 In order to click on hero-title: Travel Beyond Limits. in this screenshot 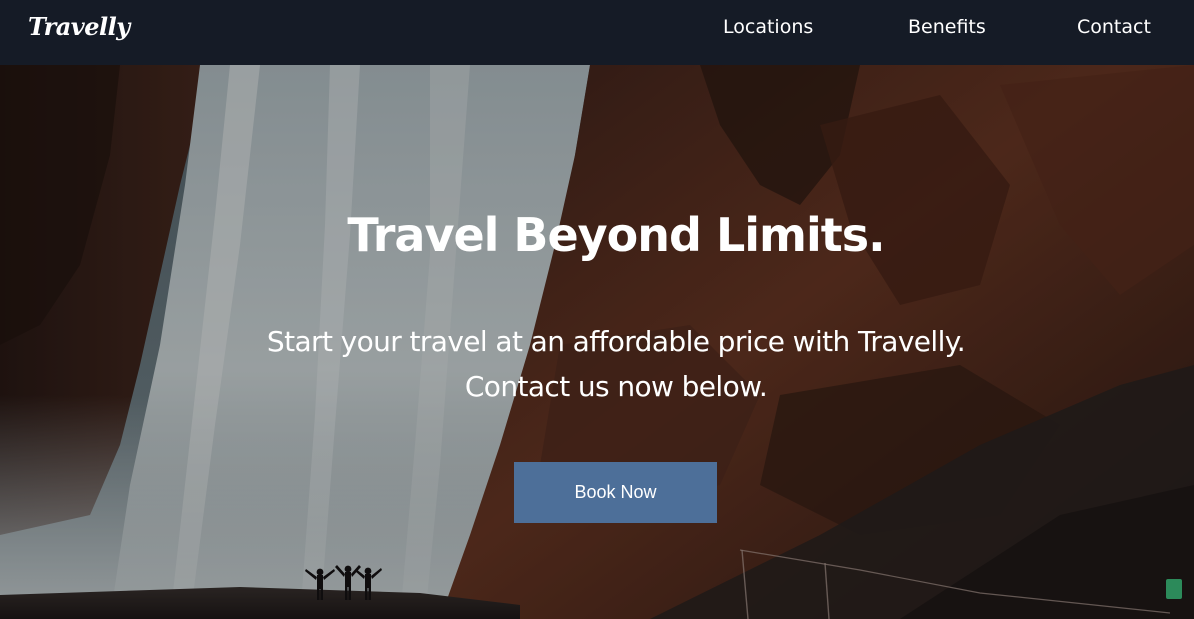, I will do `click(616, 235)`.